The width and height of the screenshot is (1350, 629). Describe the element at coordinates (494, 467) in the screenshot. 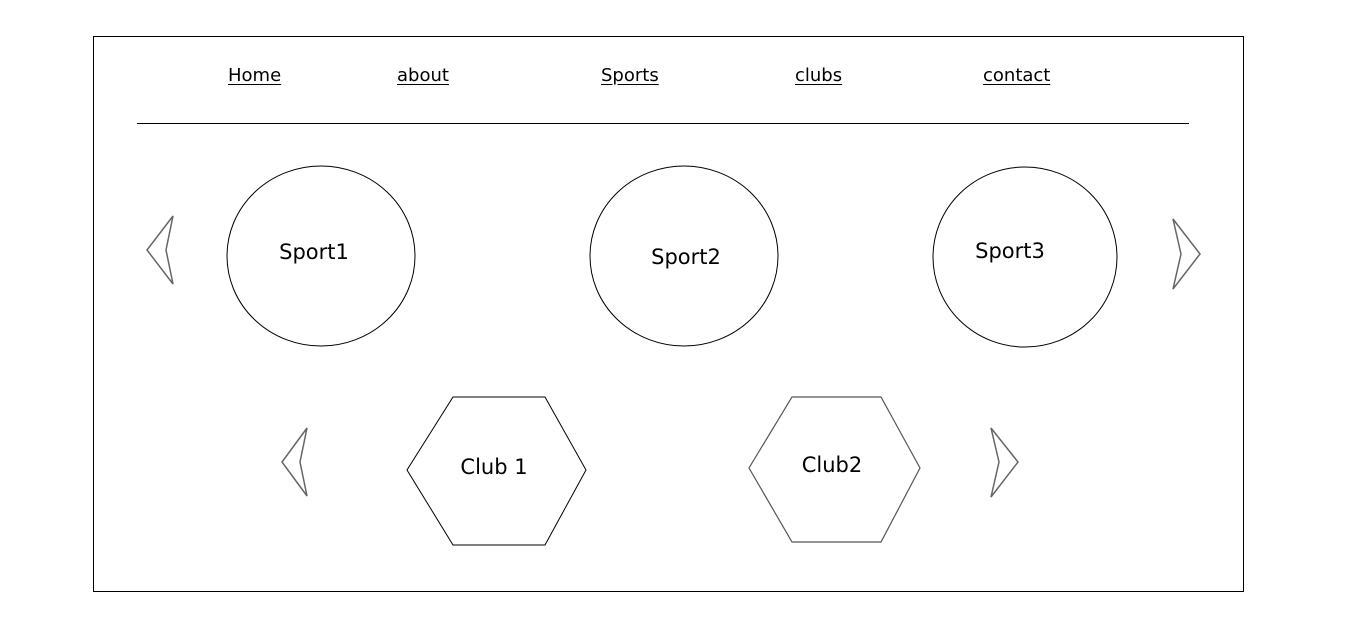

I see `club1-label: Club 1` at that location.